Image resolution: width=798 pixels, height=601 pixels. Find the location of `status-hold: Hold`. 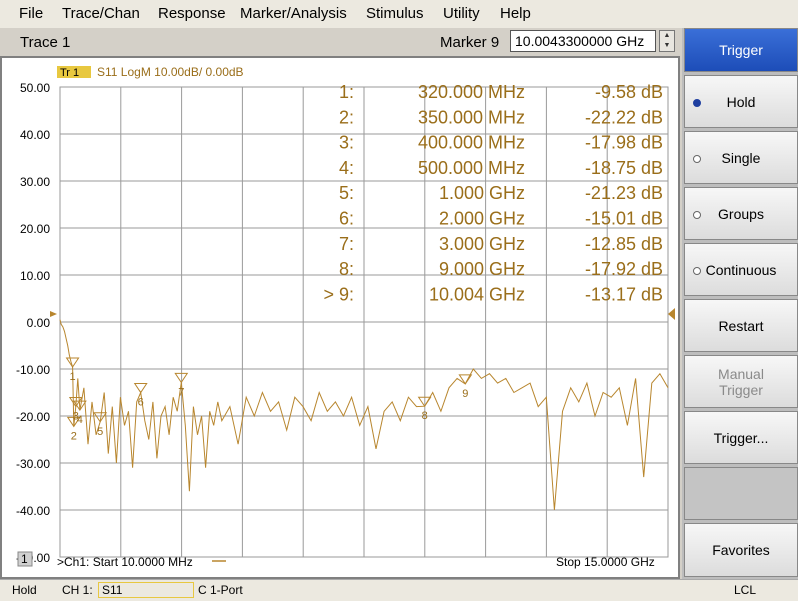

status-hold: Hold is located at coordinates (24, 590).